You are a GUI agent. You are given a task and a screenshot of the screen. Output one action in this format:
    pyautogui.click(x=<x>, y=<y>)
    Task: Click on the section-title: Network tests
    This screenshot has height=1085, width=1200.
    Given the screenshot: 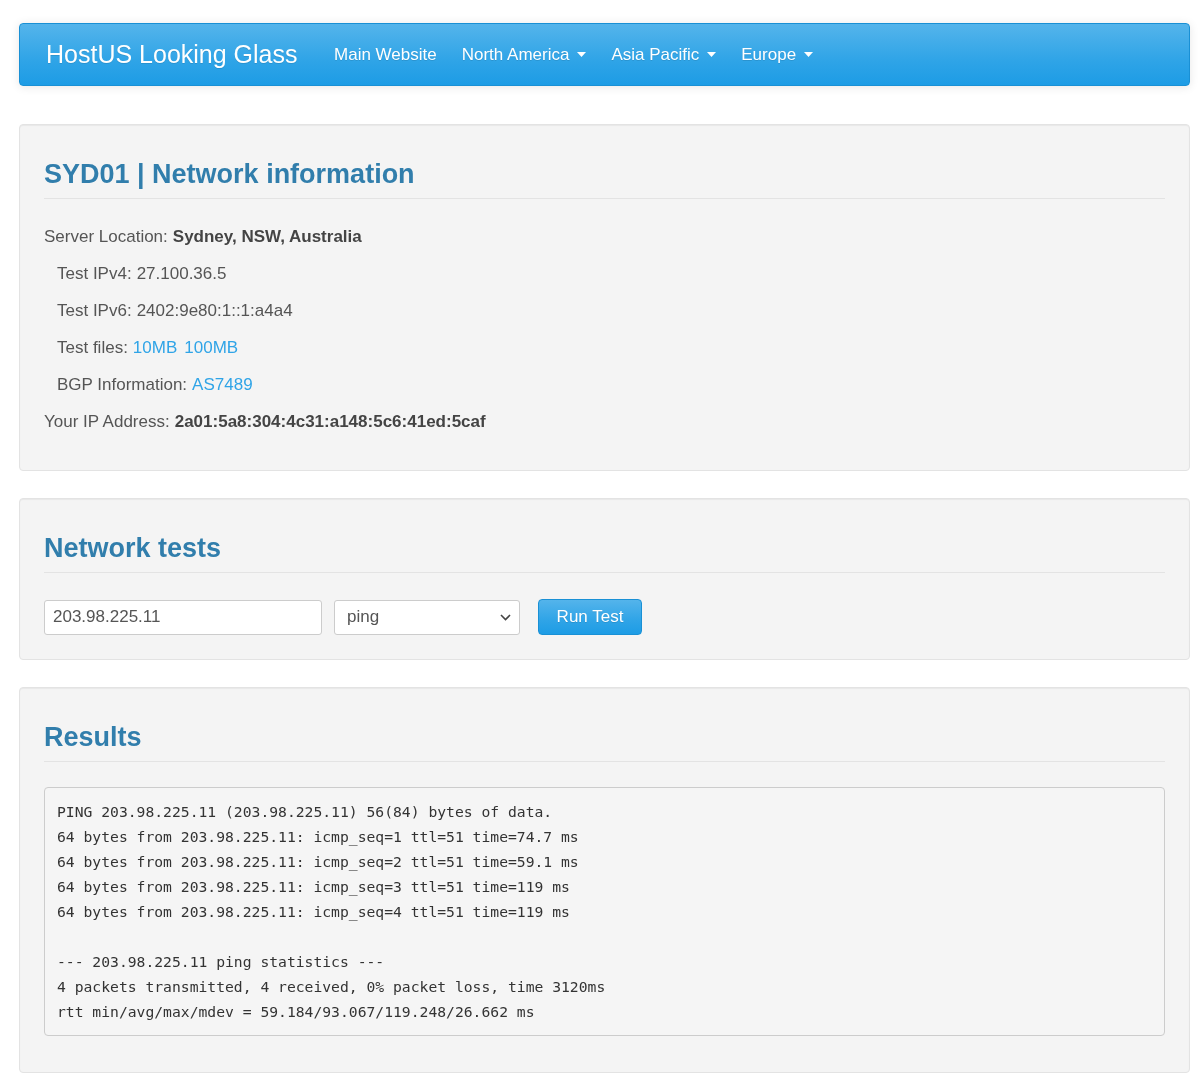 What is the action you would take?
    pyautogui.click(x=133, y=548)
    